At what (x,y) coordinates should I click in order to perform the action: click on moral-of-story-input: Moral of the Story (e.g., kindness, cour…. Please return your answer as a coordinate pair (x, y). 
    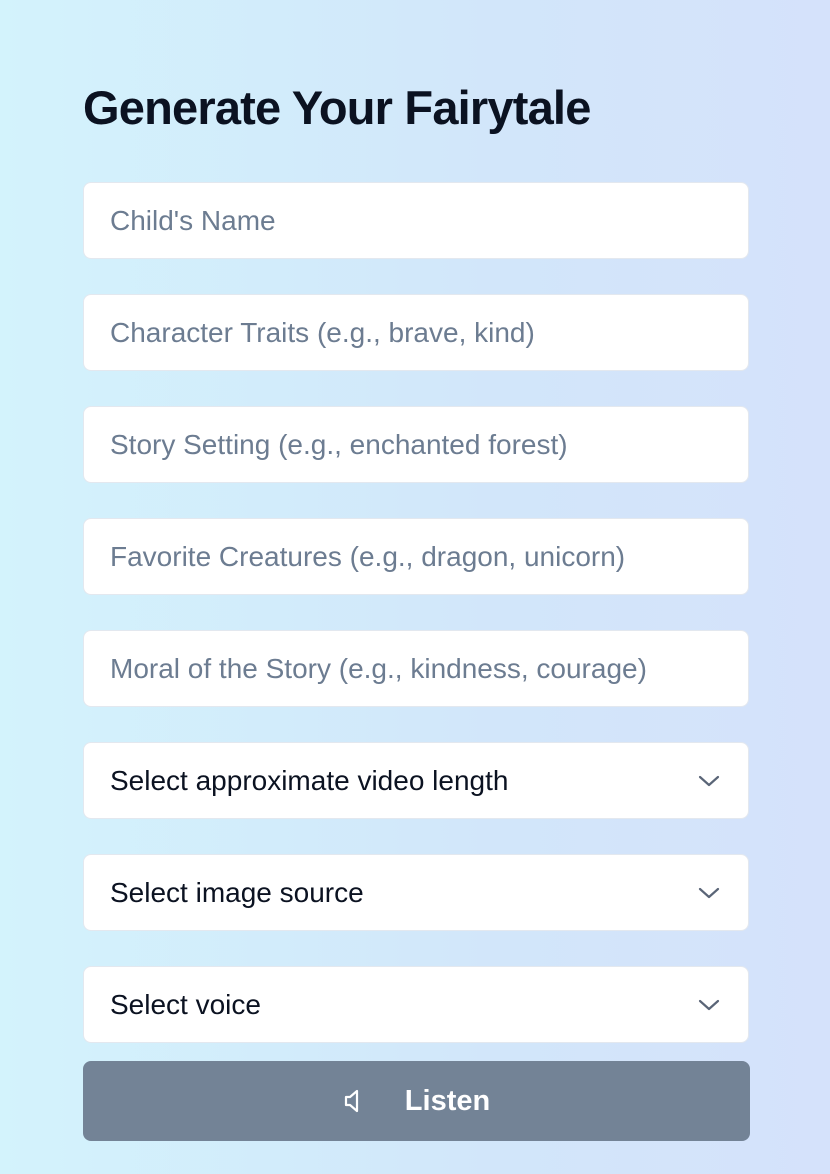
    Looking at the image, I should click on (416, 668).